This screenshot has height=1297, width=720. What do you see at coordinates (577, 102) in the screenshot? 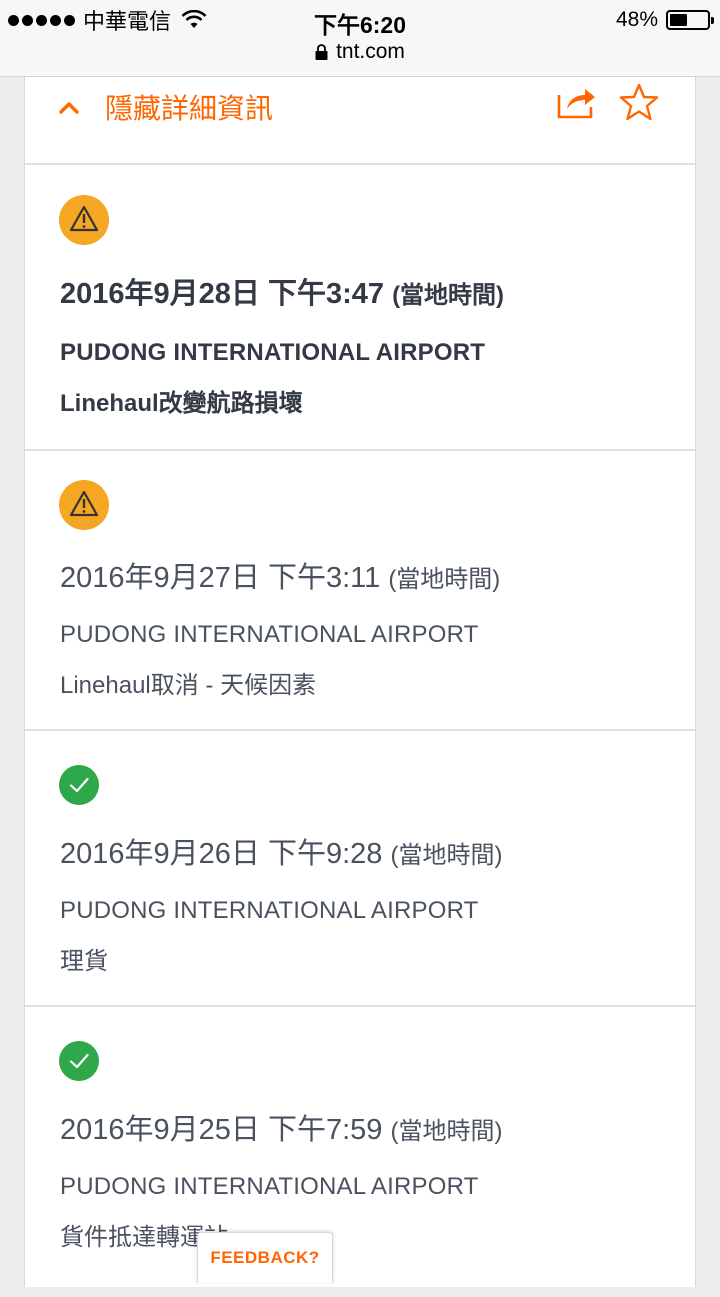
I see `share-icon` at bounding box center [577, 102].